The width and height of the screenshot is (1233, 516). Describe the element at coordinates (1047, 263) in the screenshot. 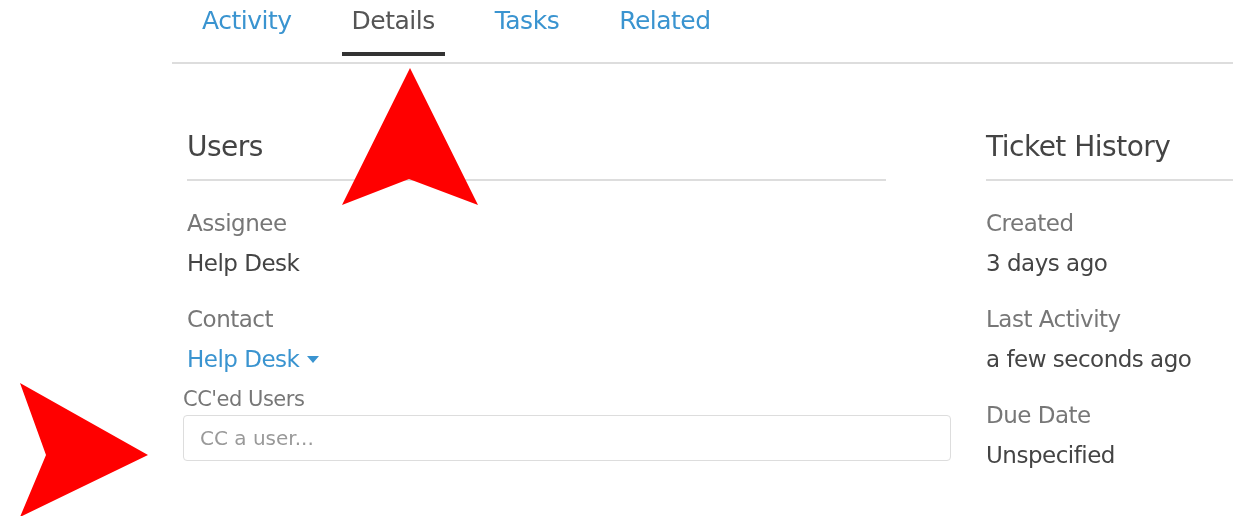

I see `field-value: 3 days ago` at that location.